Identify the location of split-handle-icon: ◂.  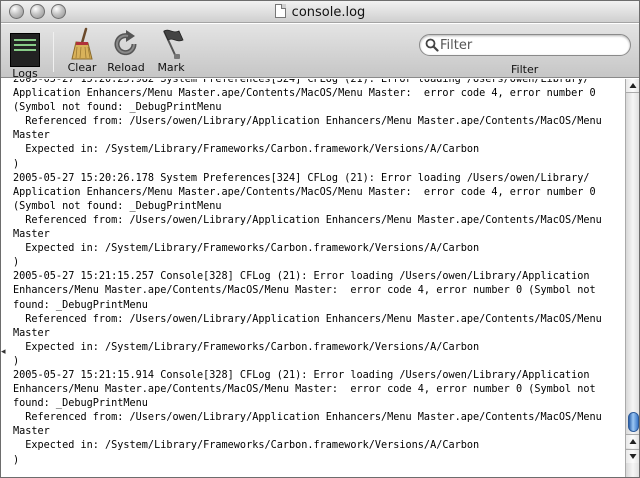
(4, 352).